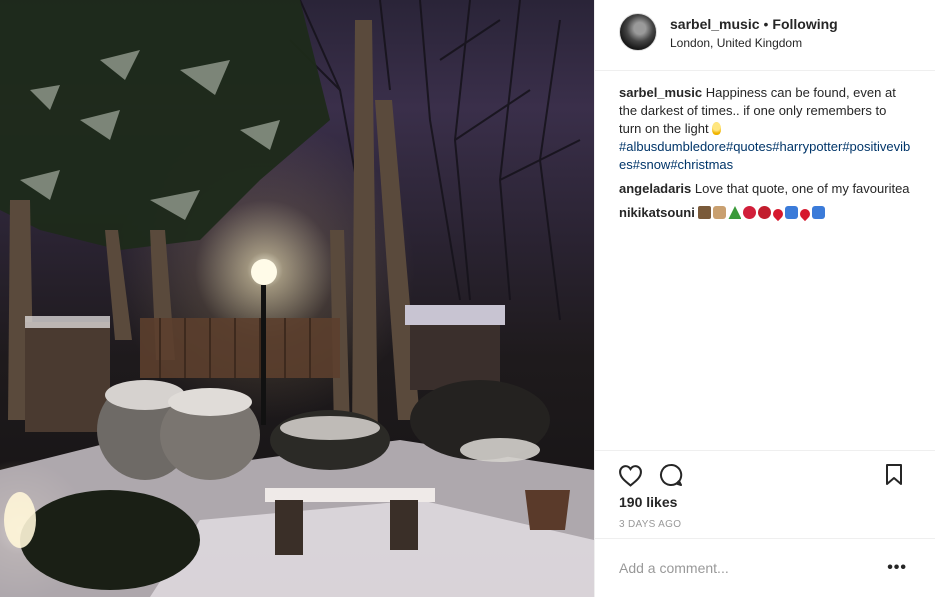 This screenshot has width=935, height=597. I want to click on caption-username: sarbel_music, so click(660, 92).